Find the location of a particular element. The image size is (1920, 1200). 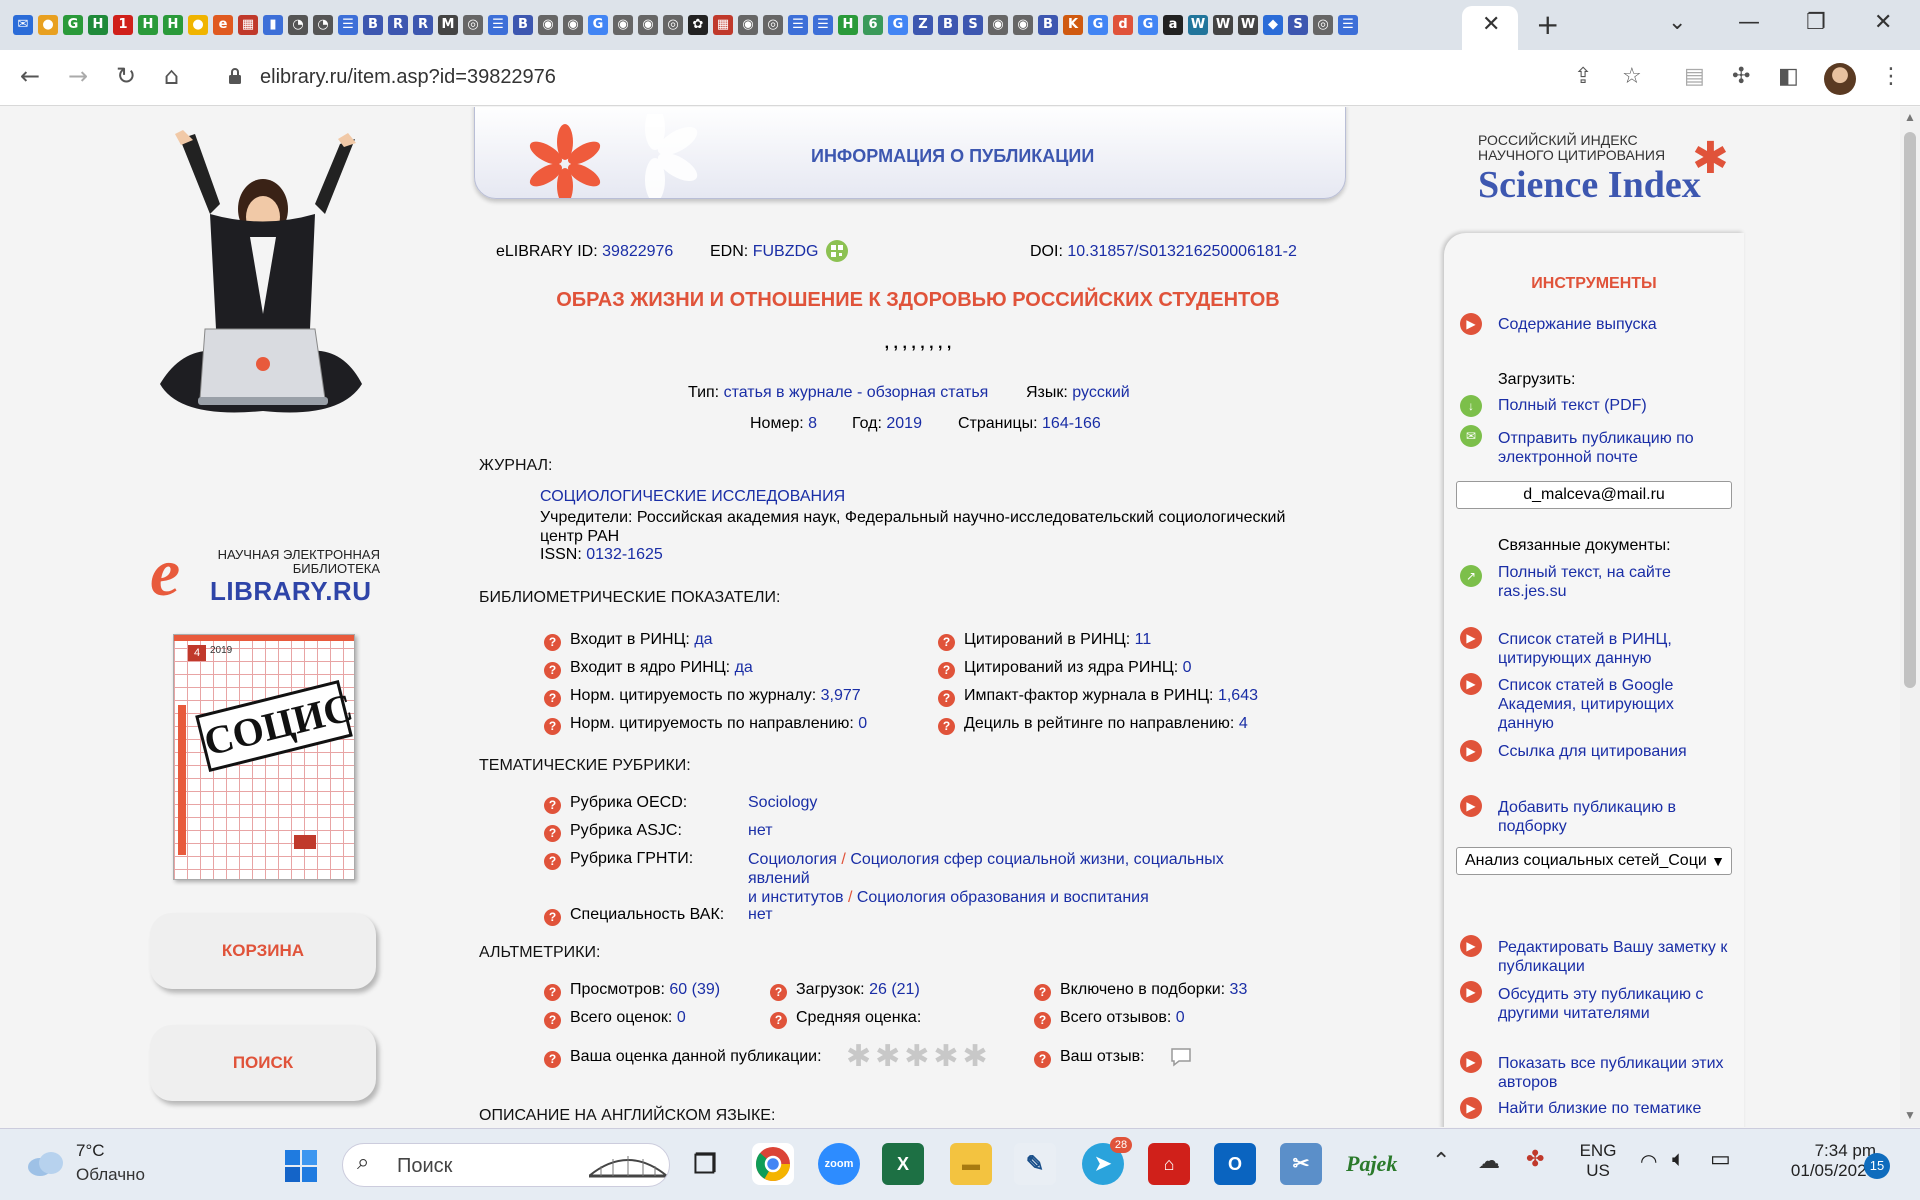

pinned-tab-icon: a is located at coordinates (1173, 25).